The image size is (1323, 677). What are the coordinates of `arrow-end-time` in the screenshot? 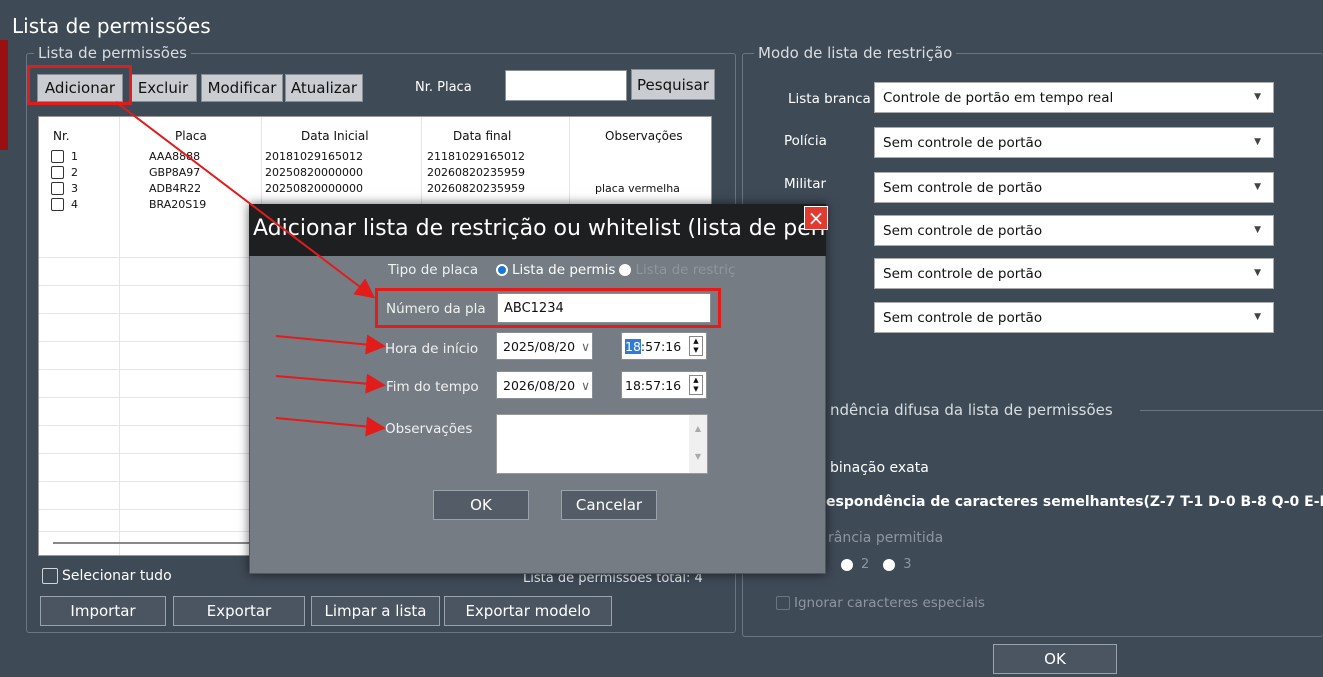 It's located at (330, 383).